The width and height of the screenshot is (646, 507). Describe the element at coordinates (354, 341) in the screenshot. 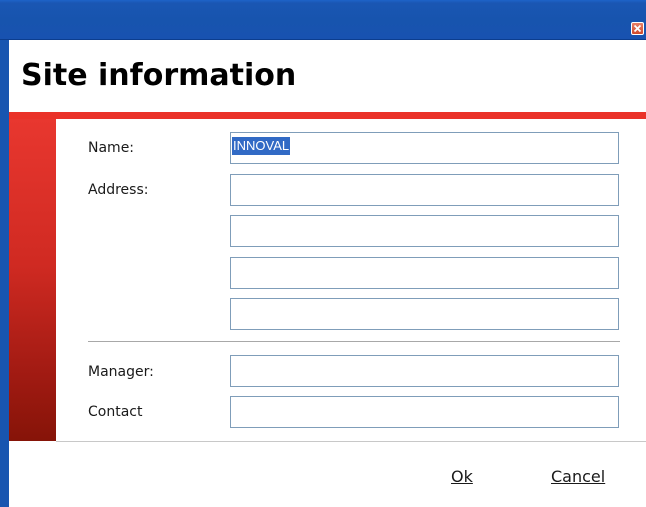

I see `form-divider` at that location.